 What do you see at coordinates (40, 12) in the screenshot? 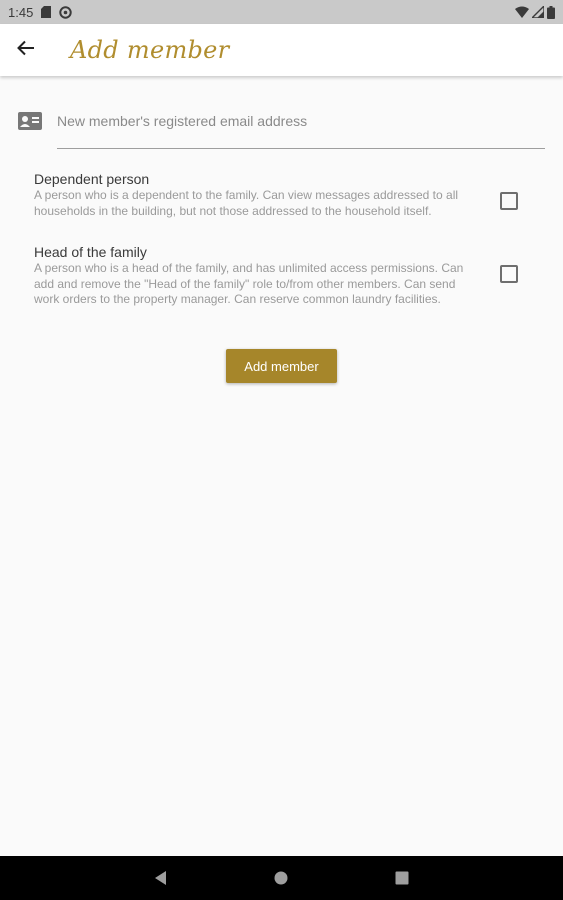
I see `status-left: 1:45` at bounding box center [40, 12].